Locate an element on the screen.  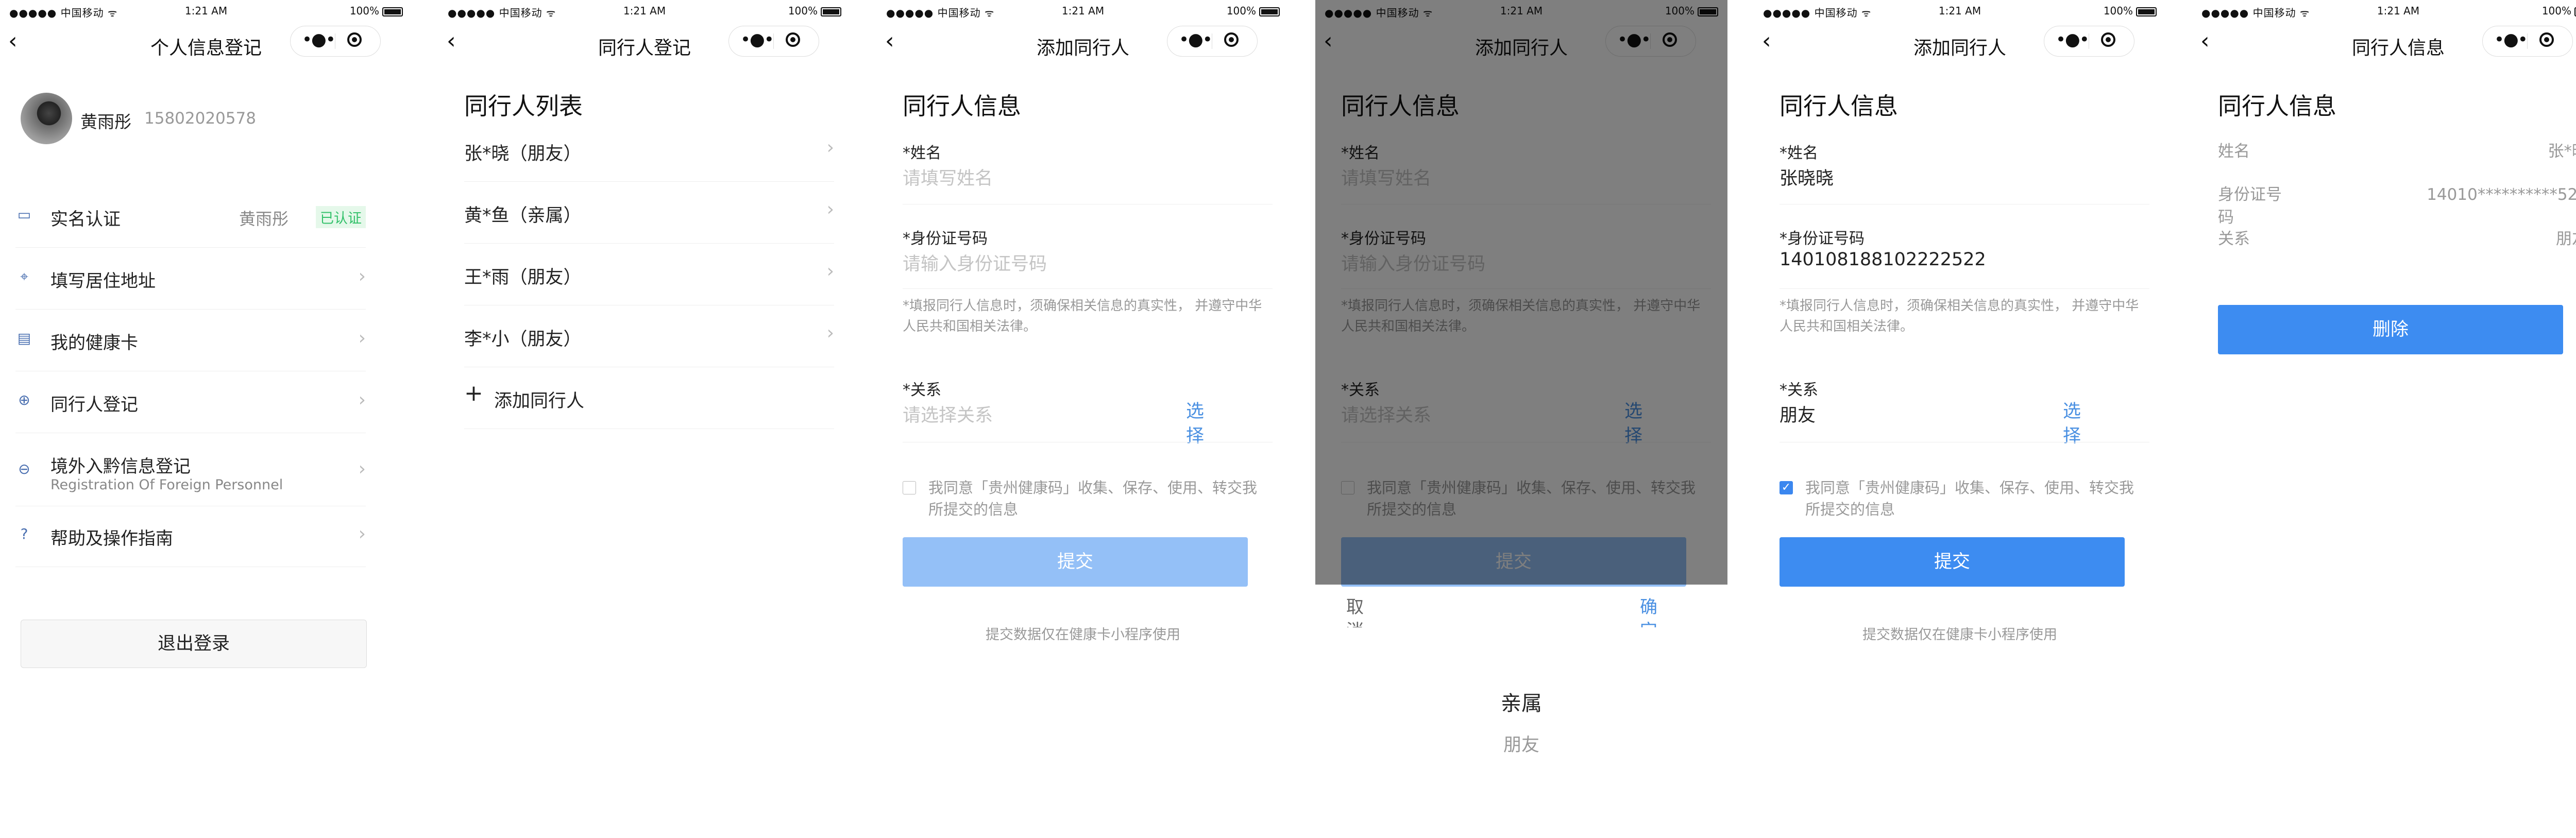
menu-item-label: 同行人登记 is located at coordinates (94, 405).